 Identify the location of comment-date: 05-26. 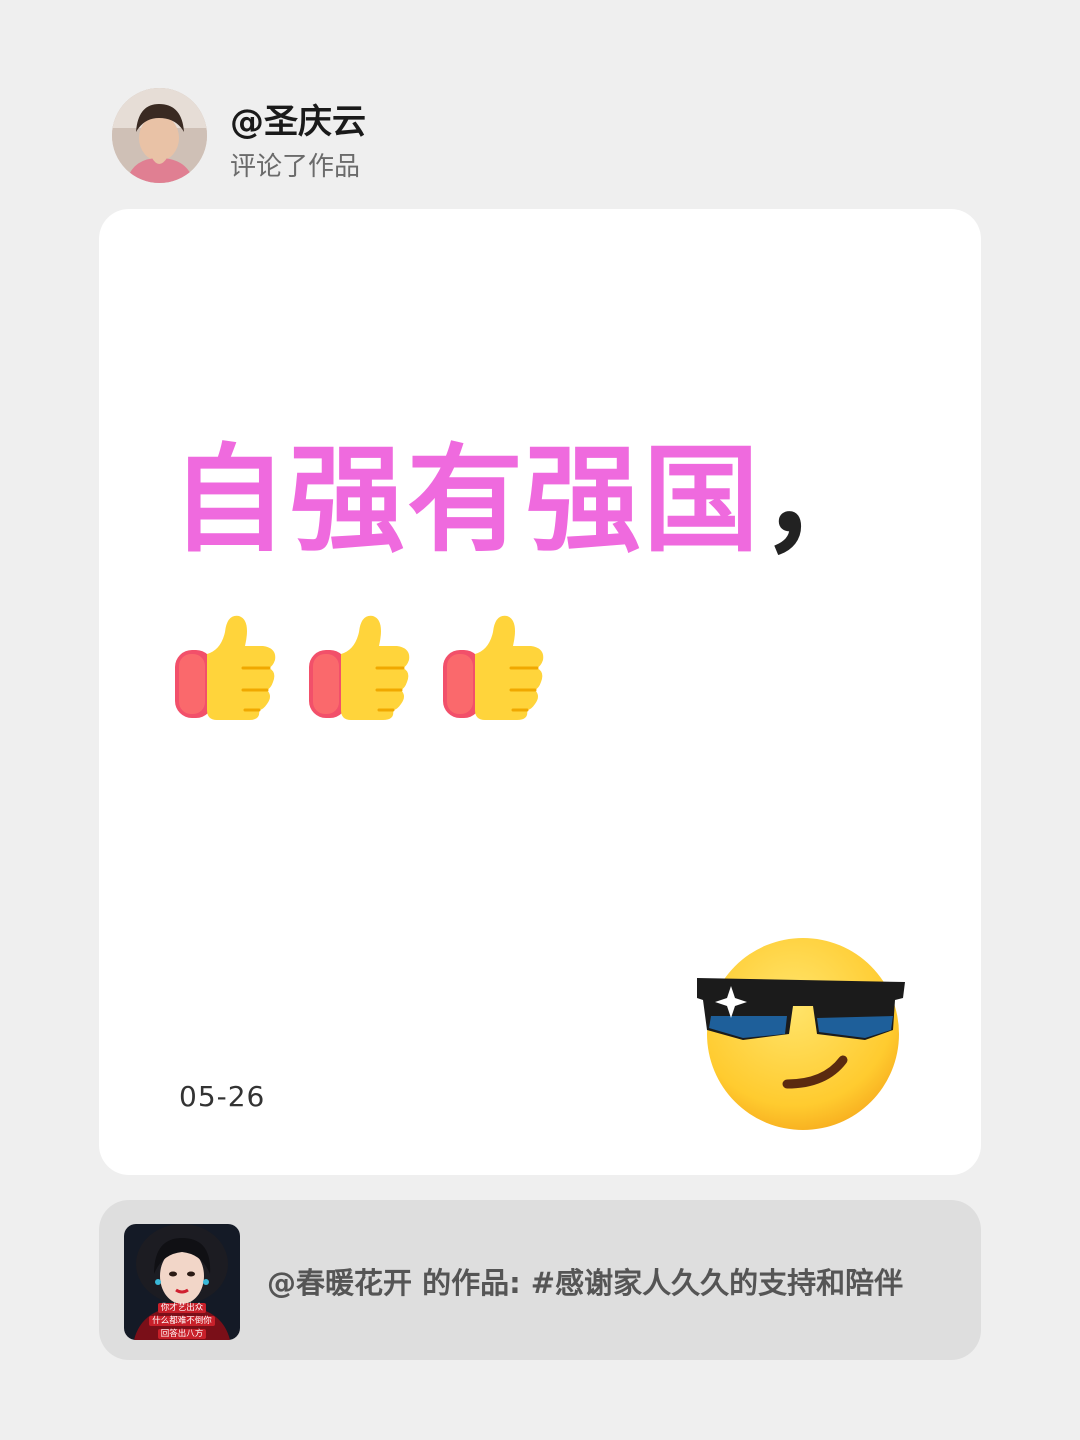
(222, 1096).